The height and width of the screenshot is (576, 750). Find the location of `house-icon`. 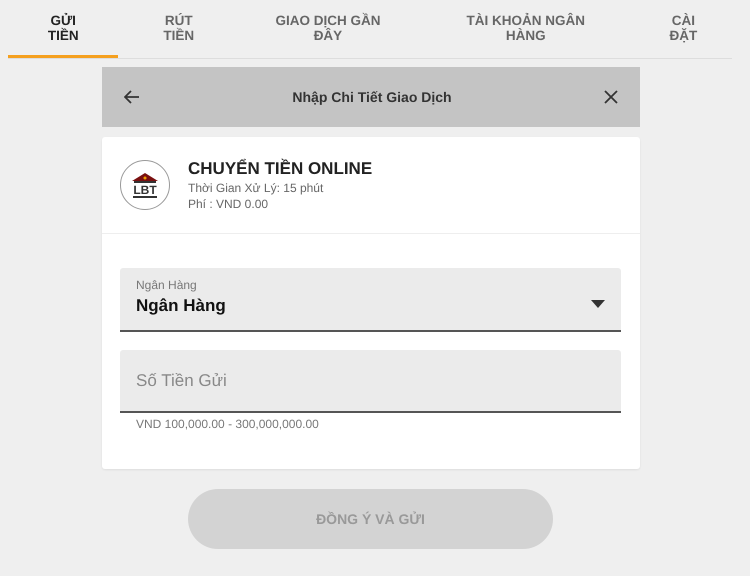

house-icon is located at coordinates (145, 178).